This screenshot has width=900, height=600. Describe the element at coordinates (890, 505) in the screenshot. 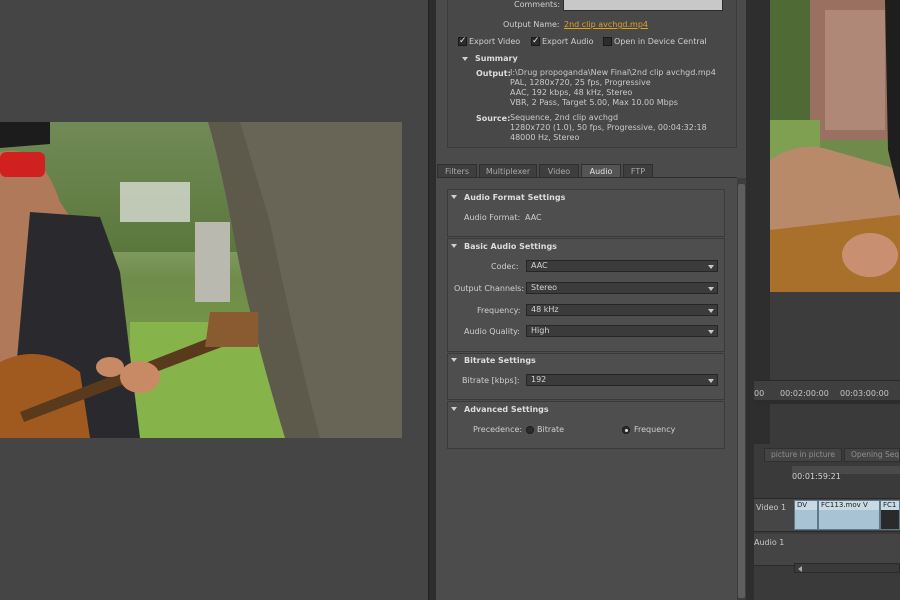

I see `clip-label: FC1` at that location.